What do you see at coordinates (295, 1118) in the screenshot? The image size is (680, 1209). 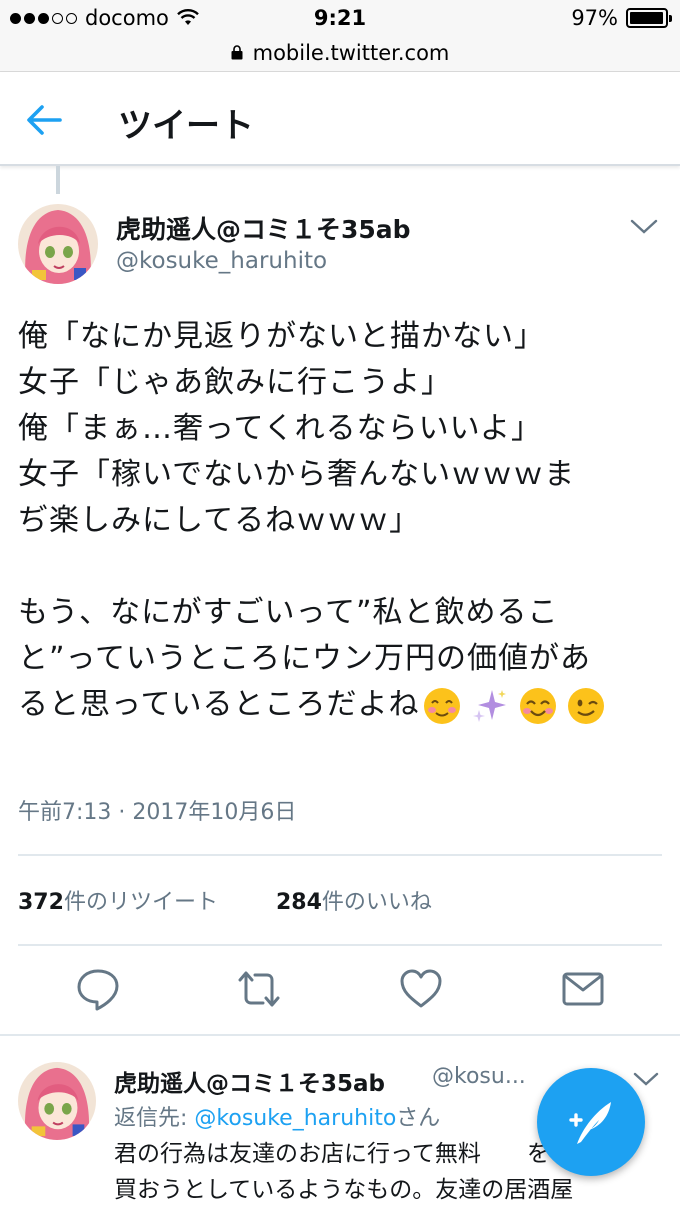 I see `reply-to-link: @kosuke_haruhito` at bounding box center [295, 1118].